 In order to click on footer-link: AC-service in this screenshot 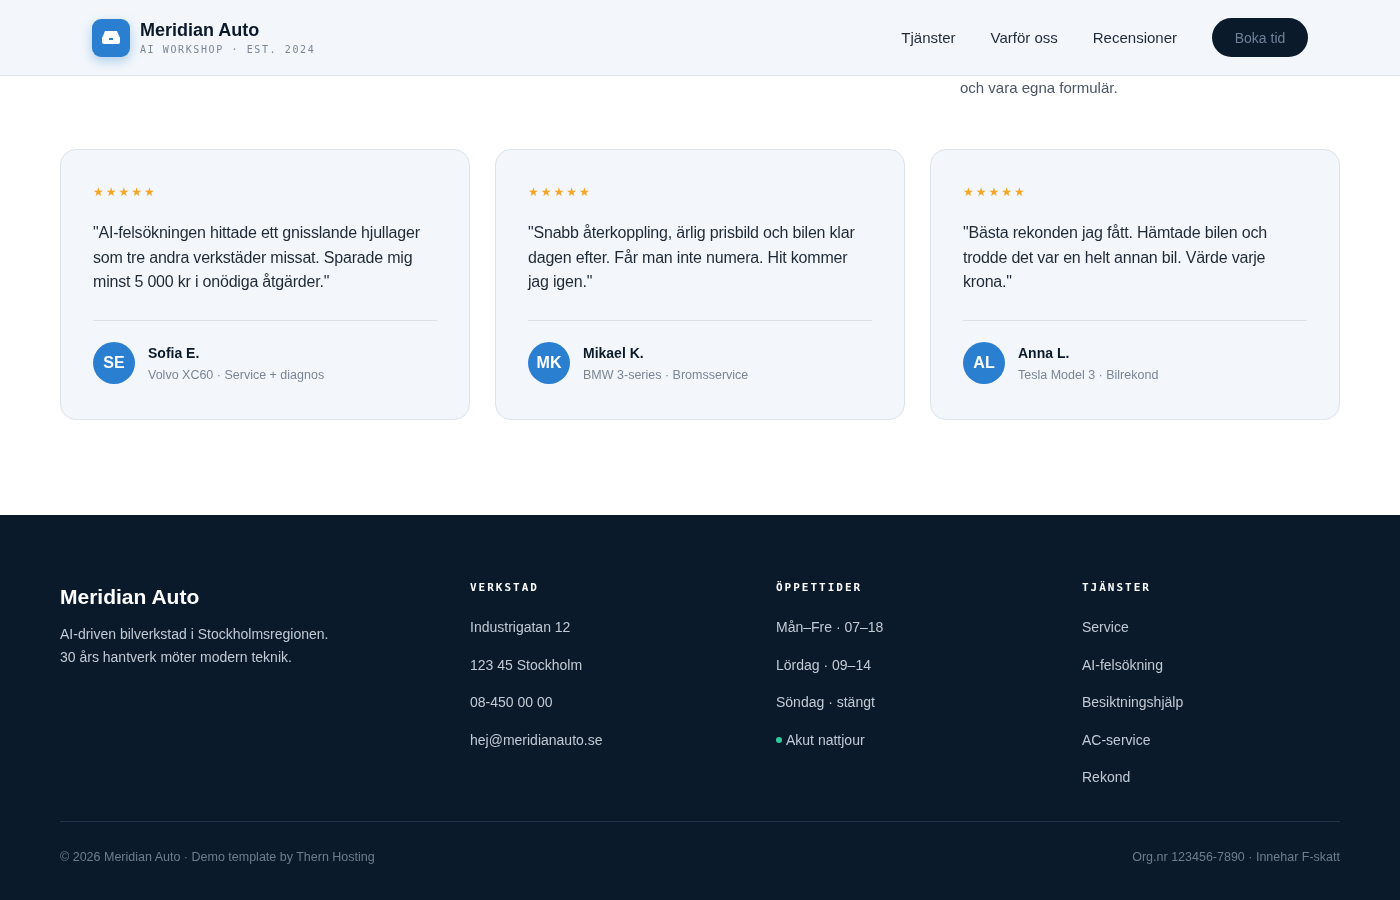, I will do `click(1116, 740)`.